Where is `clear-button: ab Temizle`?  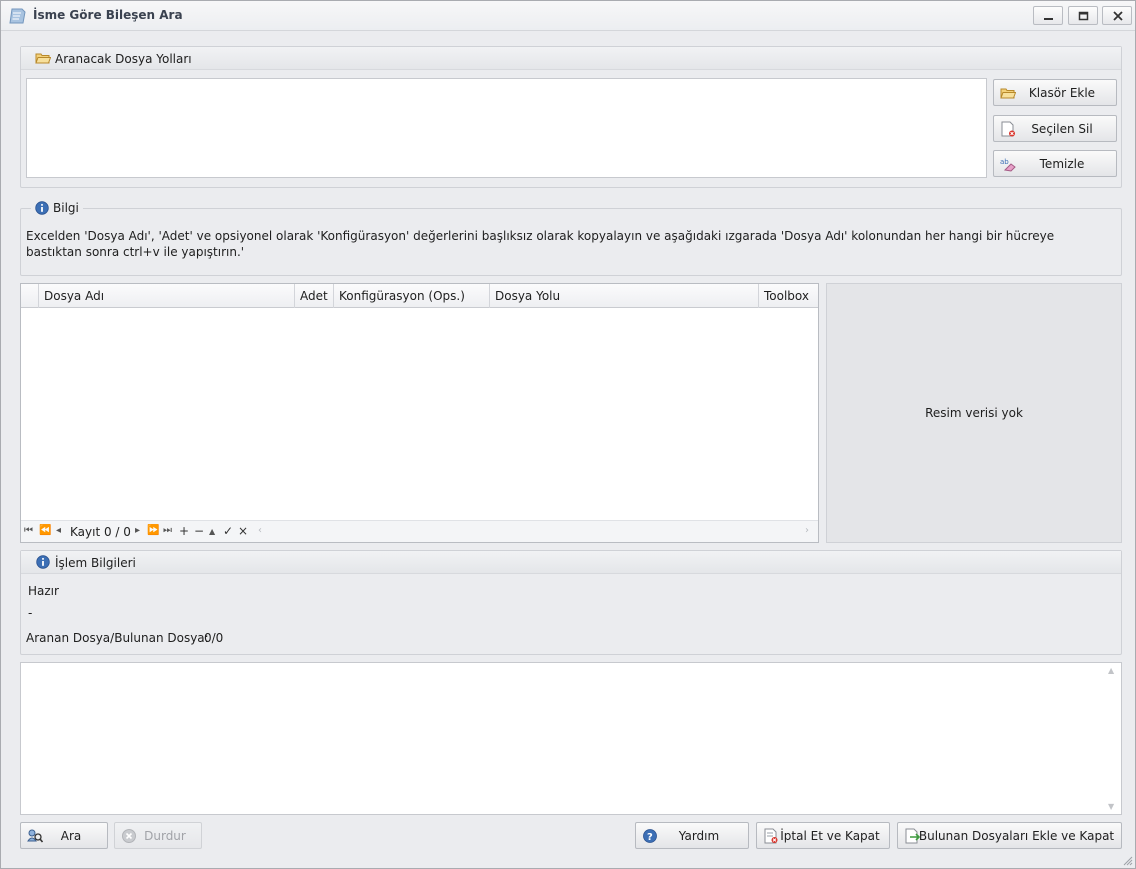
clear-button: ab Temizle is located at coordinates (1055, 163).